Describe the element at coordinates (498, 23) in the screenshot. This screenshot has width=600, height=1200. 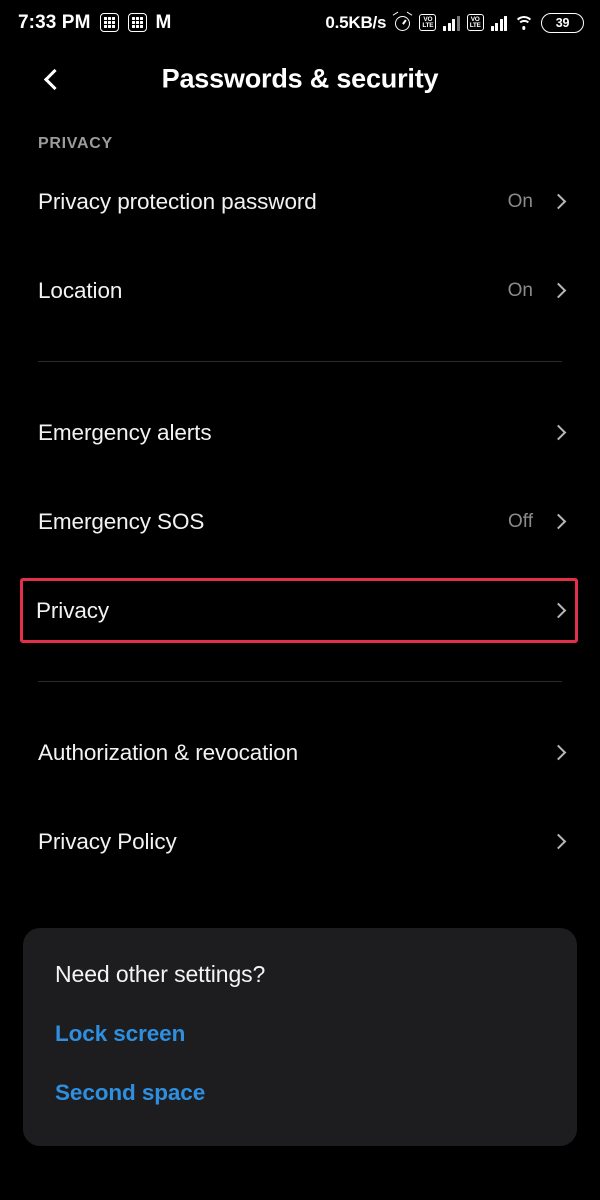
I see `signal-sim2-icon` at that location.